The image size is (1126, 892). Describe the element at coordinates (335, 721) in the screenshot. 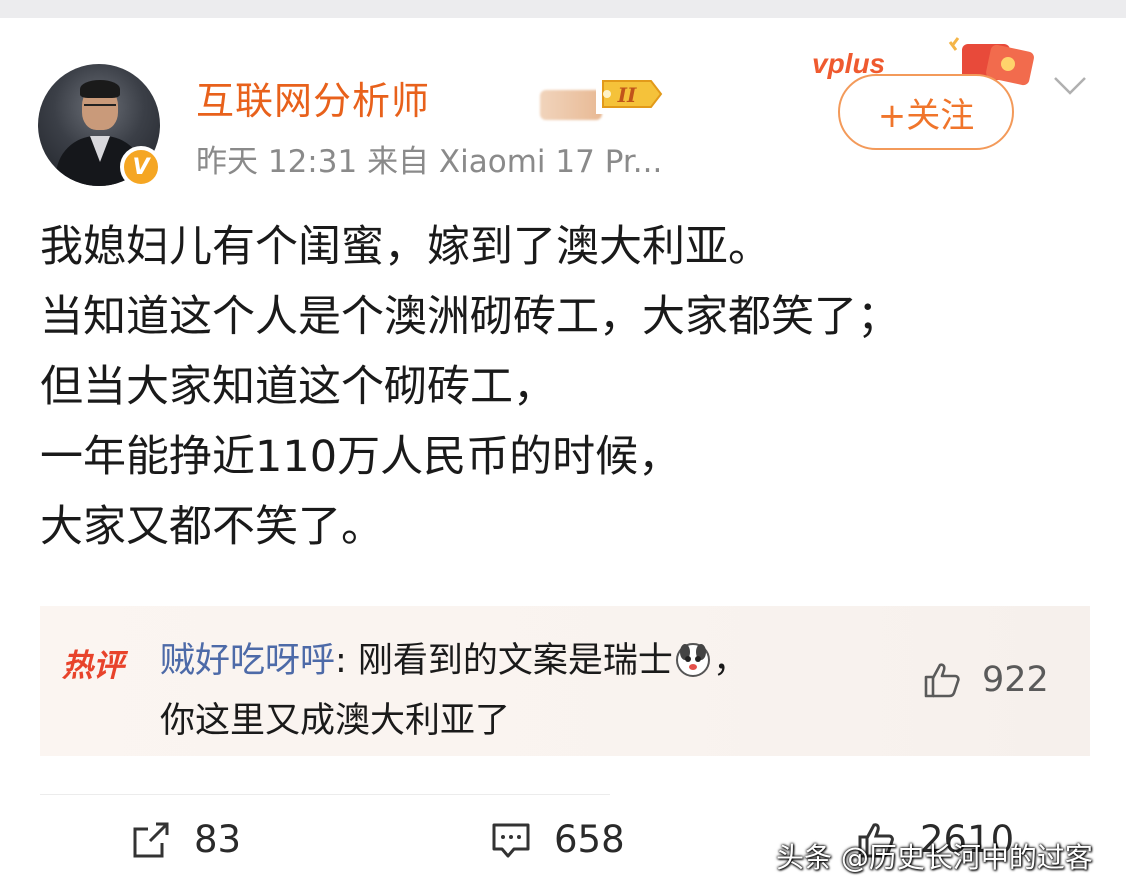

I see `hot-comment-line-2: 你这里又成澳大利亚了` at that location.